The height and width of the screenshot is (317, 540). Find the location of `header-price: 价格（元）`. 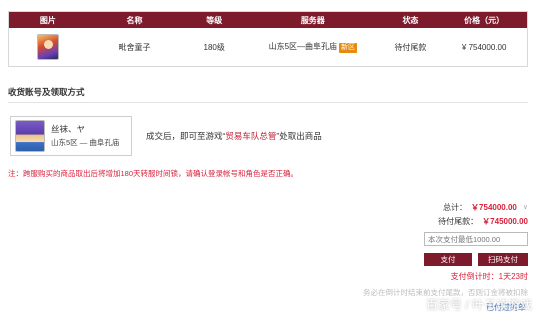

header-price: 价格（元） is located at coordinates (484, 20).